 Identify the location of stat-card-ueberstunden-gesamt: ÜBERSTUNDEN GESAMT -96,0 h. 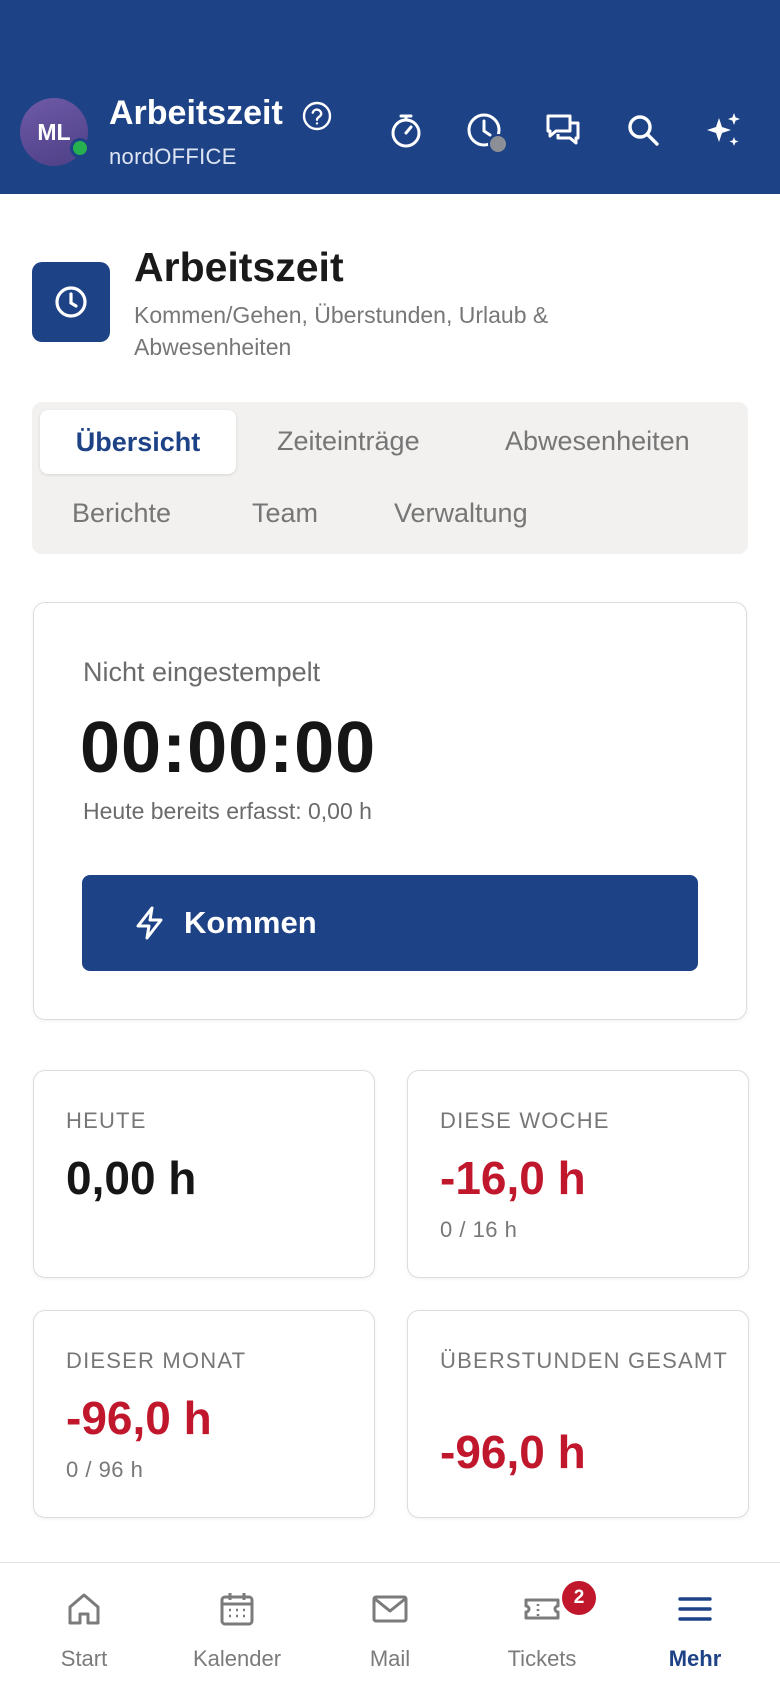
(578, 1414).